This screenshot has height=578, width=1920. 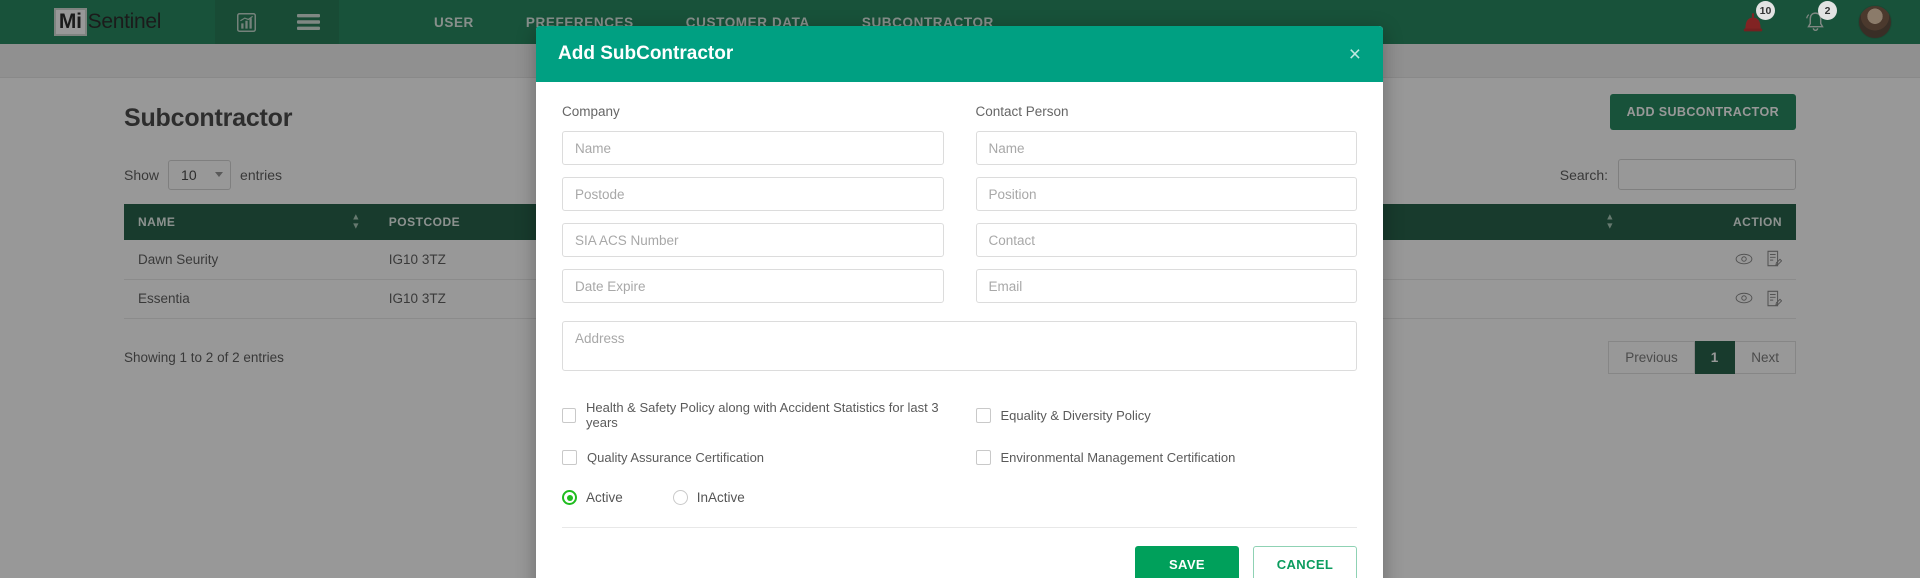 I want to click on save-button: SAVE, so click(x=1187, y=562).